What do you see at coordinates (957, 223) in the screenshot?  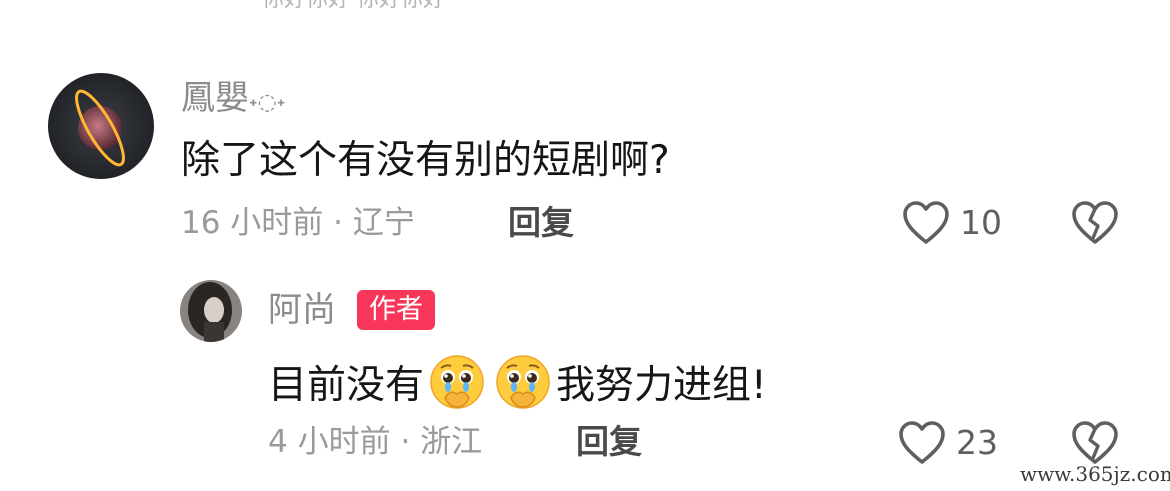 I see `like-button: 10` at bounding box center [957, 223].